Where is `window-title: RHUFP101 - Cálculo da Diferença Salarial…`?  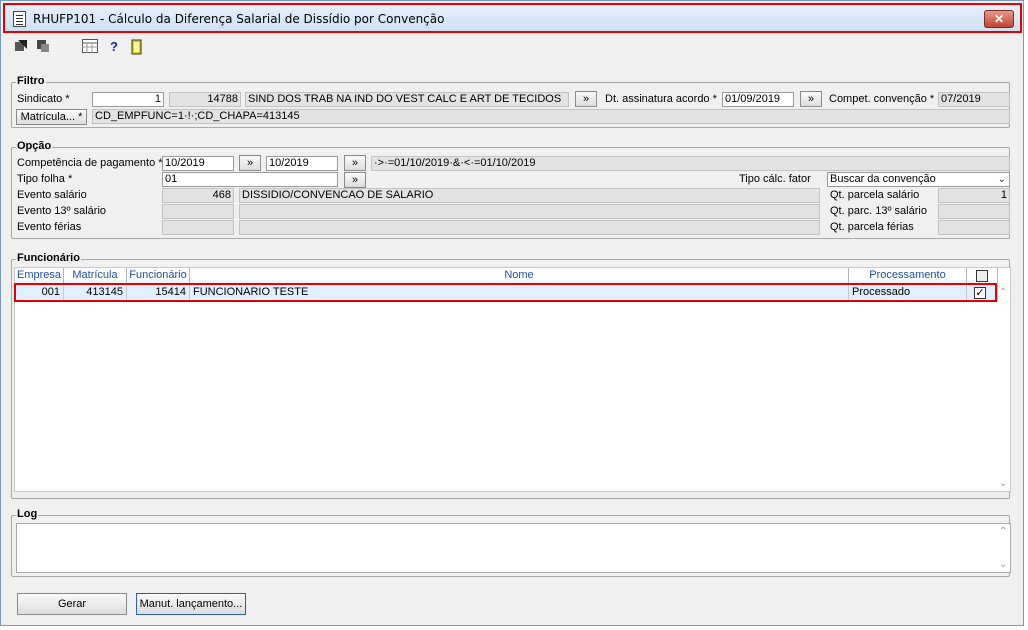 window-title: RHUFP101 - Cálculo da Diferença Salarial… is located at coordinates (239, 19).